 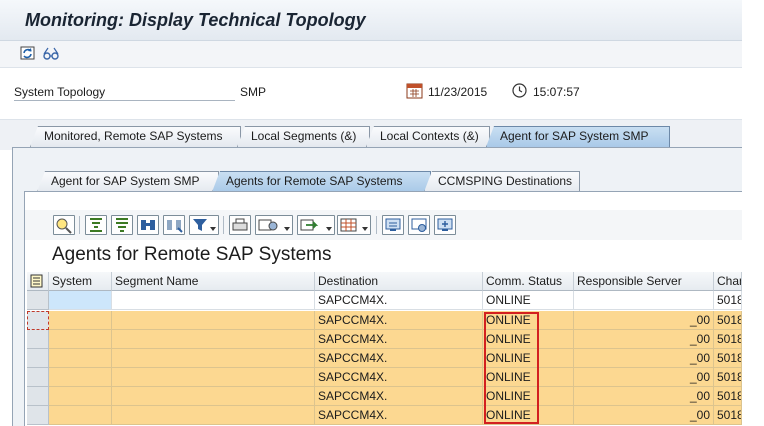 I want to click on status-highlight-box, so click(x=511, y=368).